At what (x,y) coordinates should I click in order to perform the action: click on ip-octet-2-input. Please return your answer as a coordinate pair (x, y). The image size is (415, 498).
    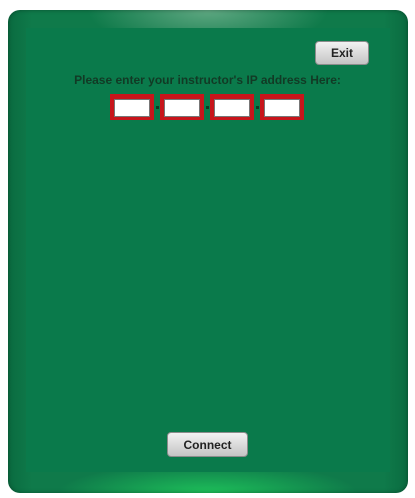
    Looking at the image, I should click on (182, 108).